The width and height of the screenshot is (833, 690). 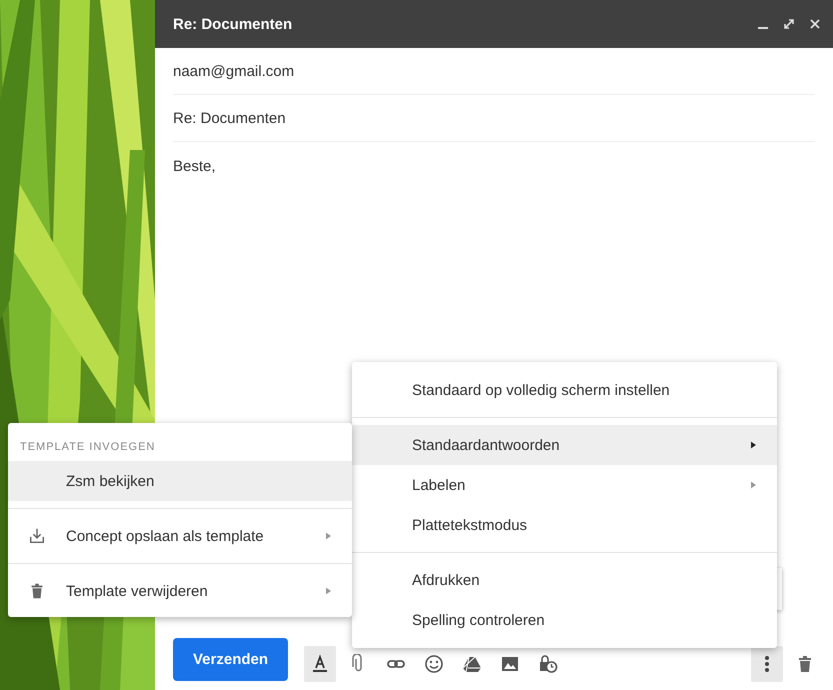 I want to click on expand-icon, so click(x=789, y=24).